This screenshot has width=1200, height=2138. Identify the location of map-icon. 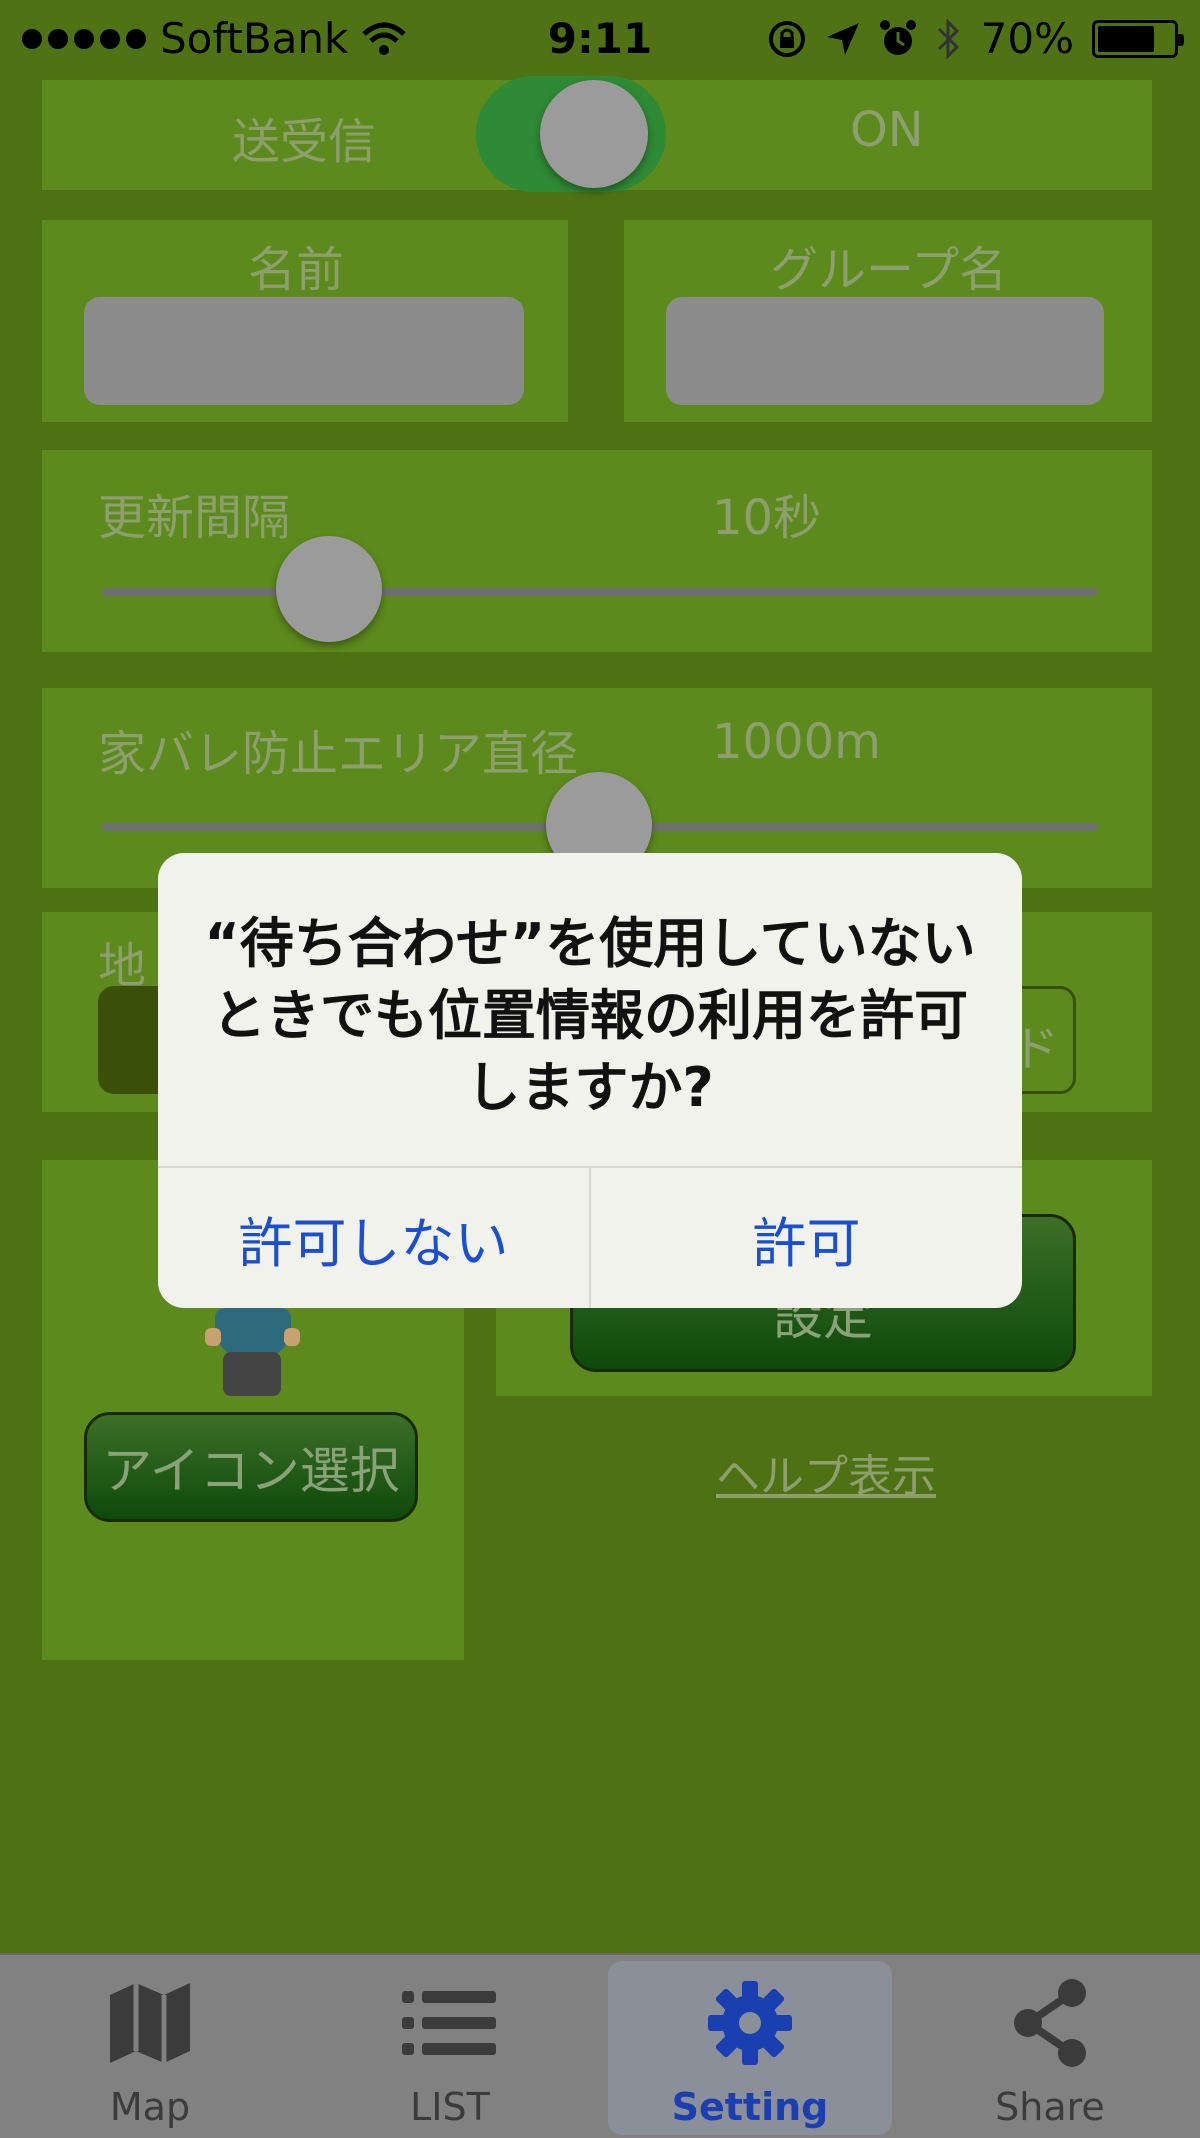
(150, 2023).